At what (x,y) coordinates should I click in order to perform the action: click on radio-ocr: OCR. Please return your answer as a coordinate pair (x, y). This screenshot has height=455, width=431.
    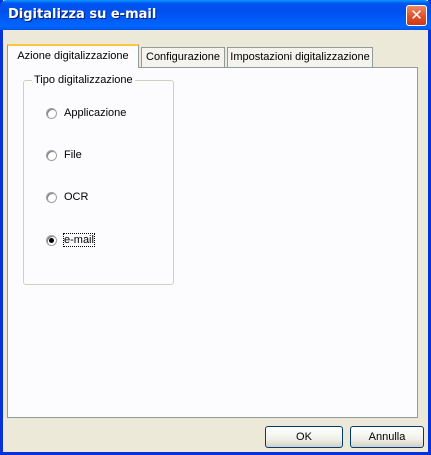
    Looking at the image, I should click on (67, 197).